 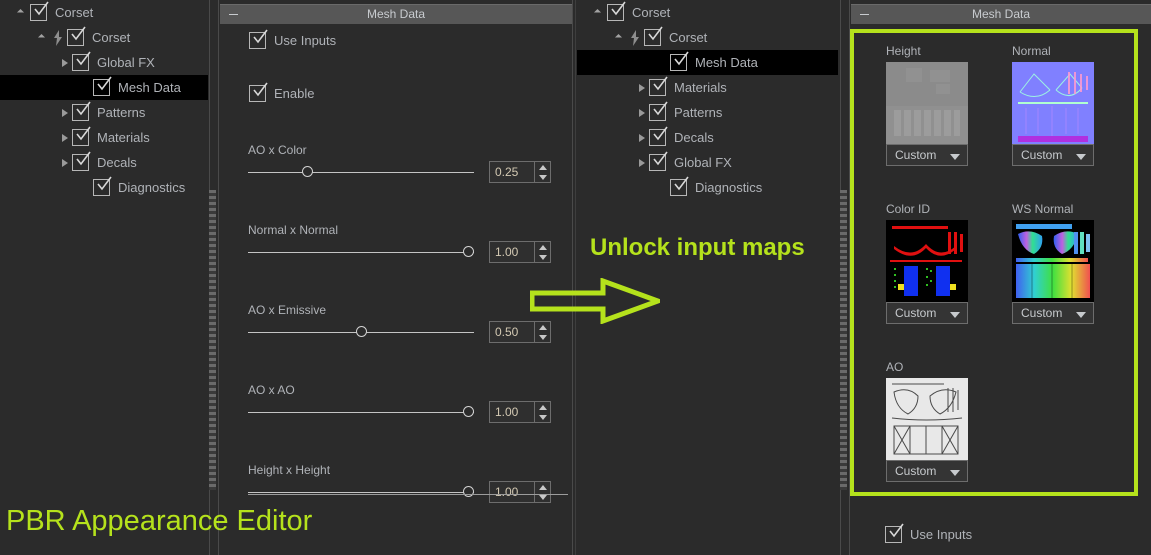 What do you see at coordinates (152, 187) in the screenshot?
I see `tree-item-label: Diagnostics` at bounding box center [152, 187].